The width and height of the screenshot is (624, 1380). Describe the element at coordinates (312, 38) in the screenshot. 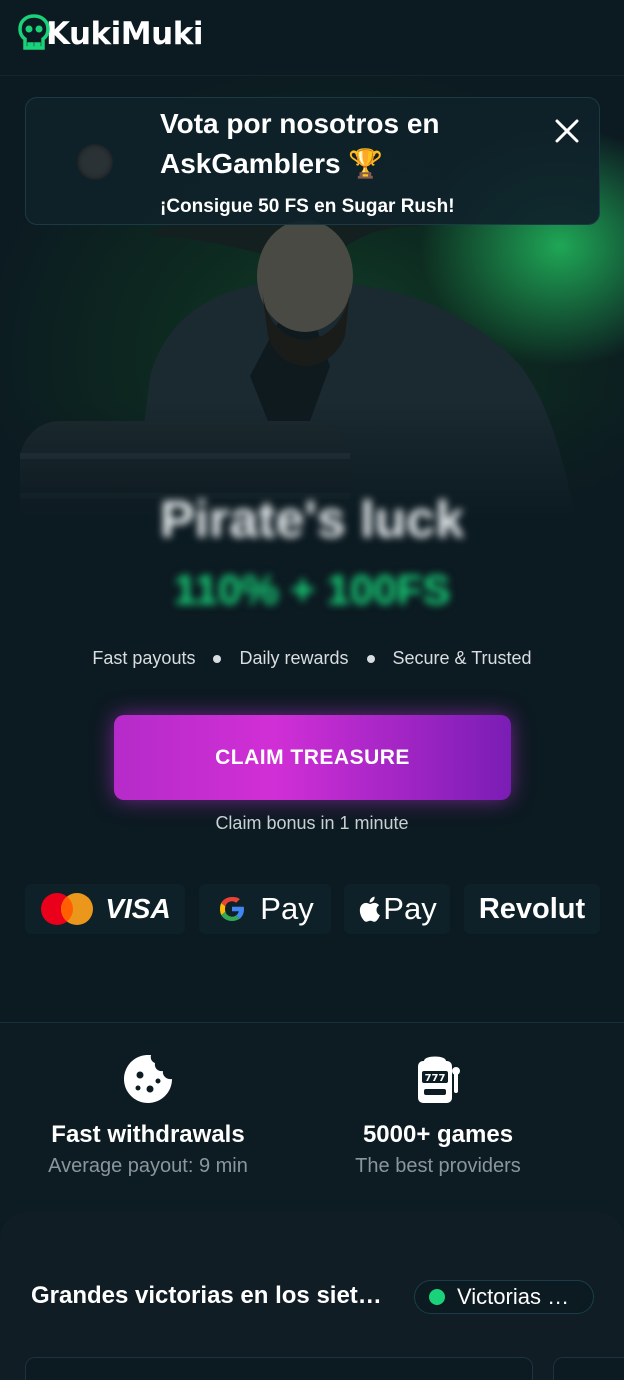

I see `top-header: KukiMuki` at that location.